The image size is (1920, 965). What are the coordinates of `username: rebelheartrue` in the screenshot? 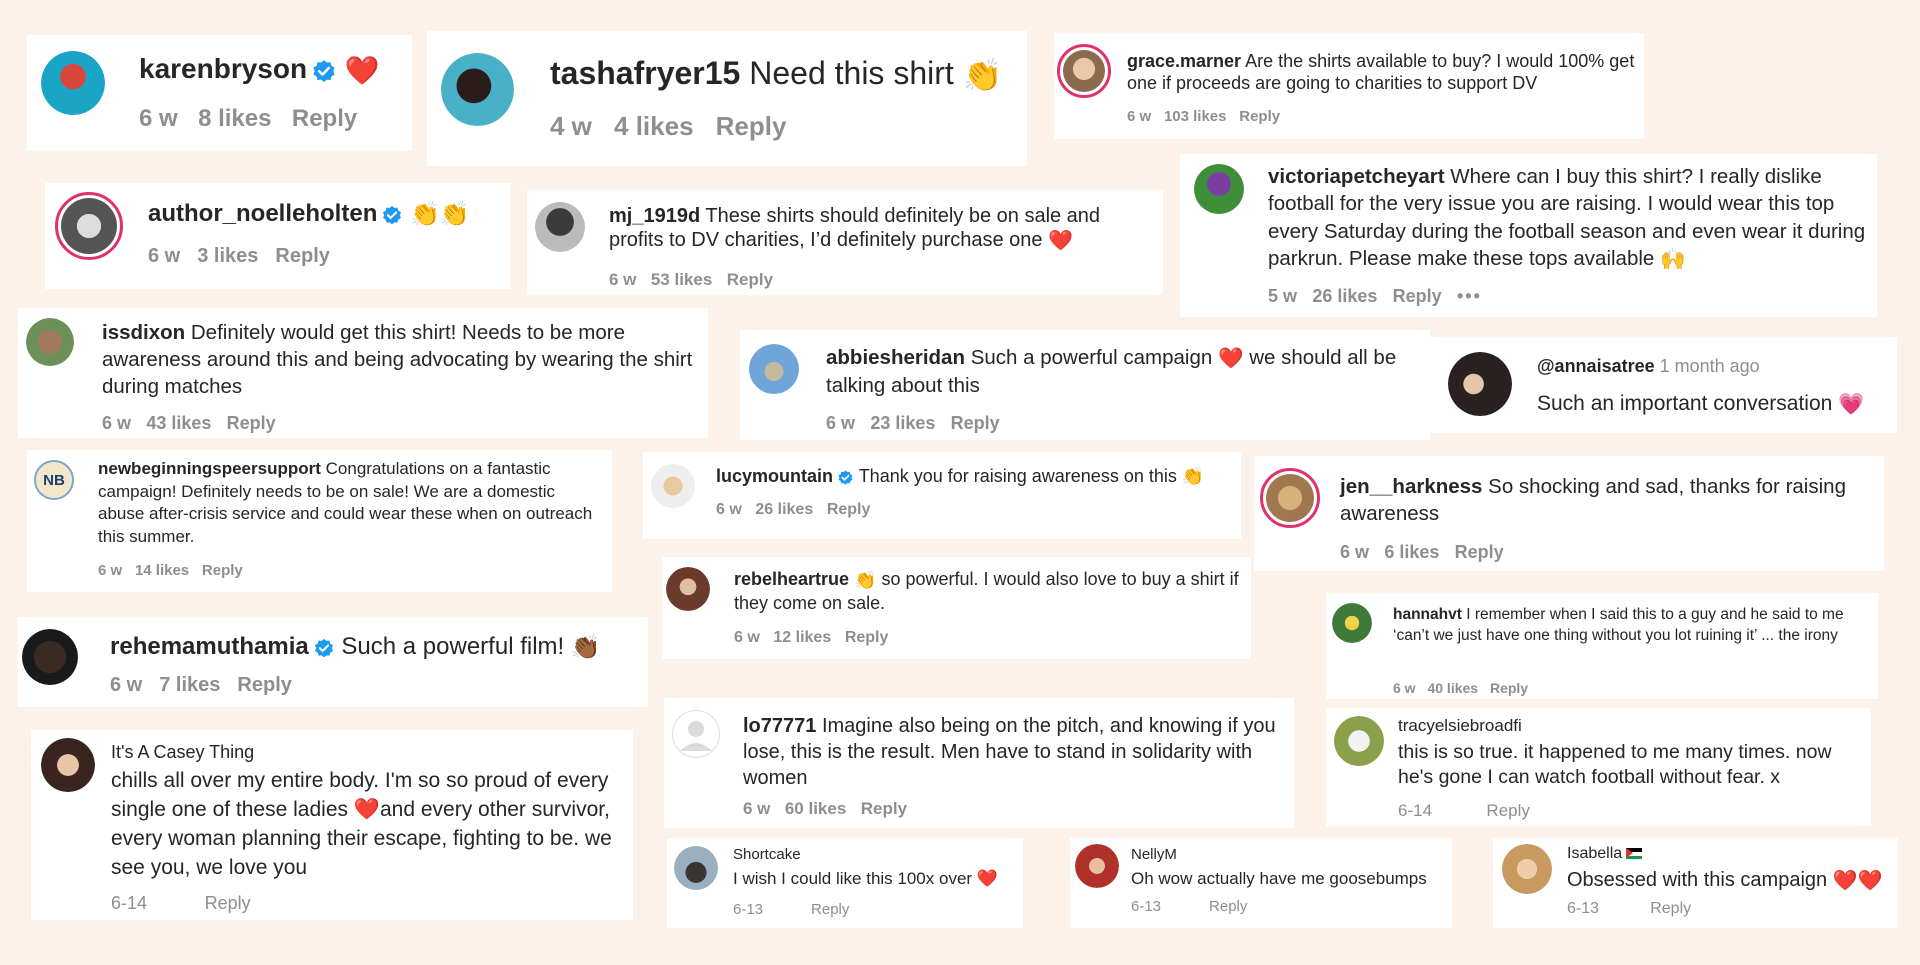 It's located at (791, 579).